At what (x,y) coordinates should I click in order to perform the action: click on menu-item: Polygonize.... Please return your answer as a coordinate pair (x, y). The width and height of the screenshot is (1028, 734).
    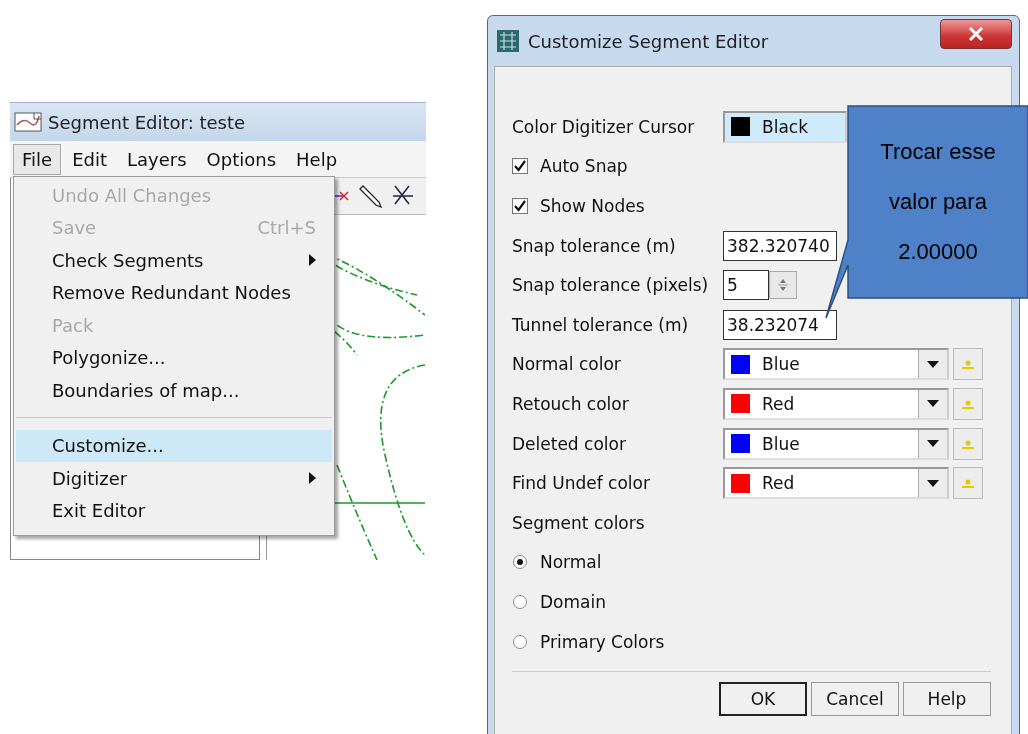
    Looking at the image, I should click on (174, 357).